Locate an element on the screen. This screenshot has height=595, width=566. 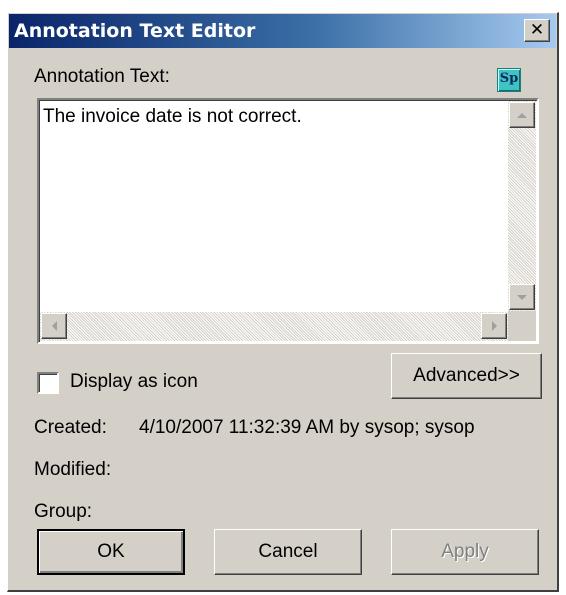
window-title: Annotation Text Editor is located at coordinates (135, 31).